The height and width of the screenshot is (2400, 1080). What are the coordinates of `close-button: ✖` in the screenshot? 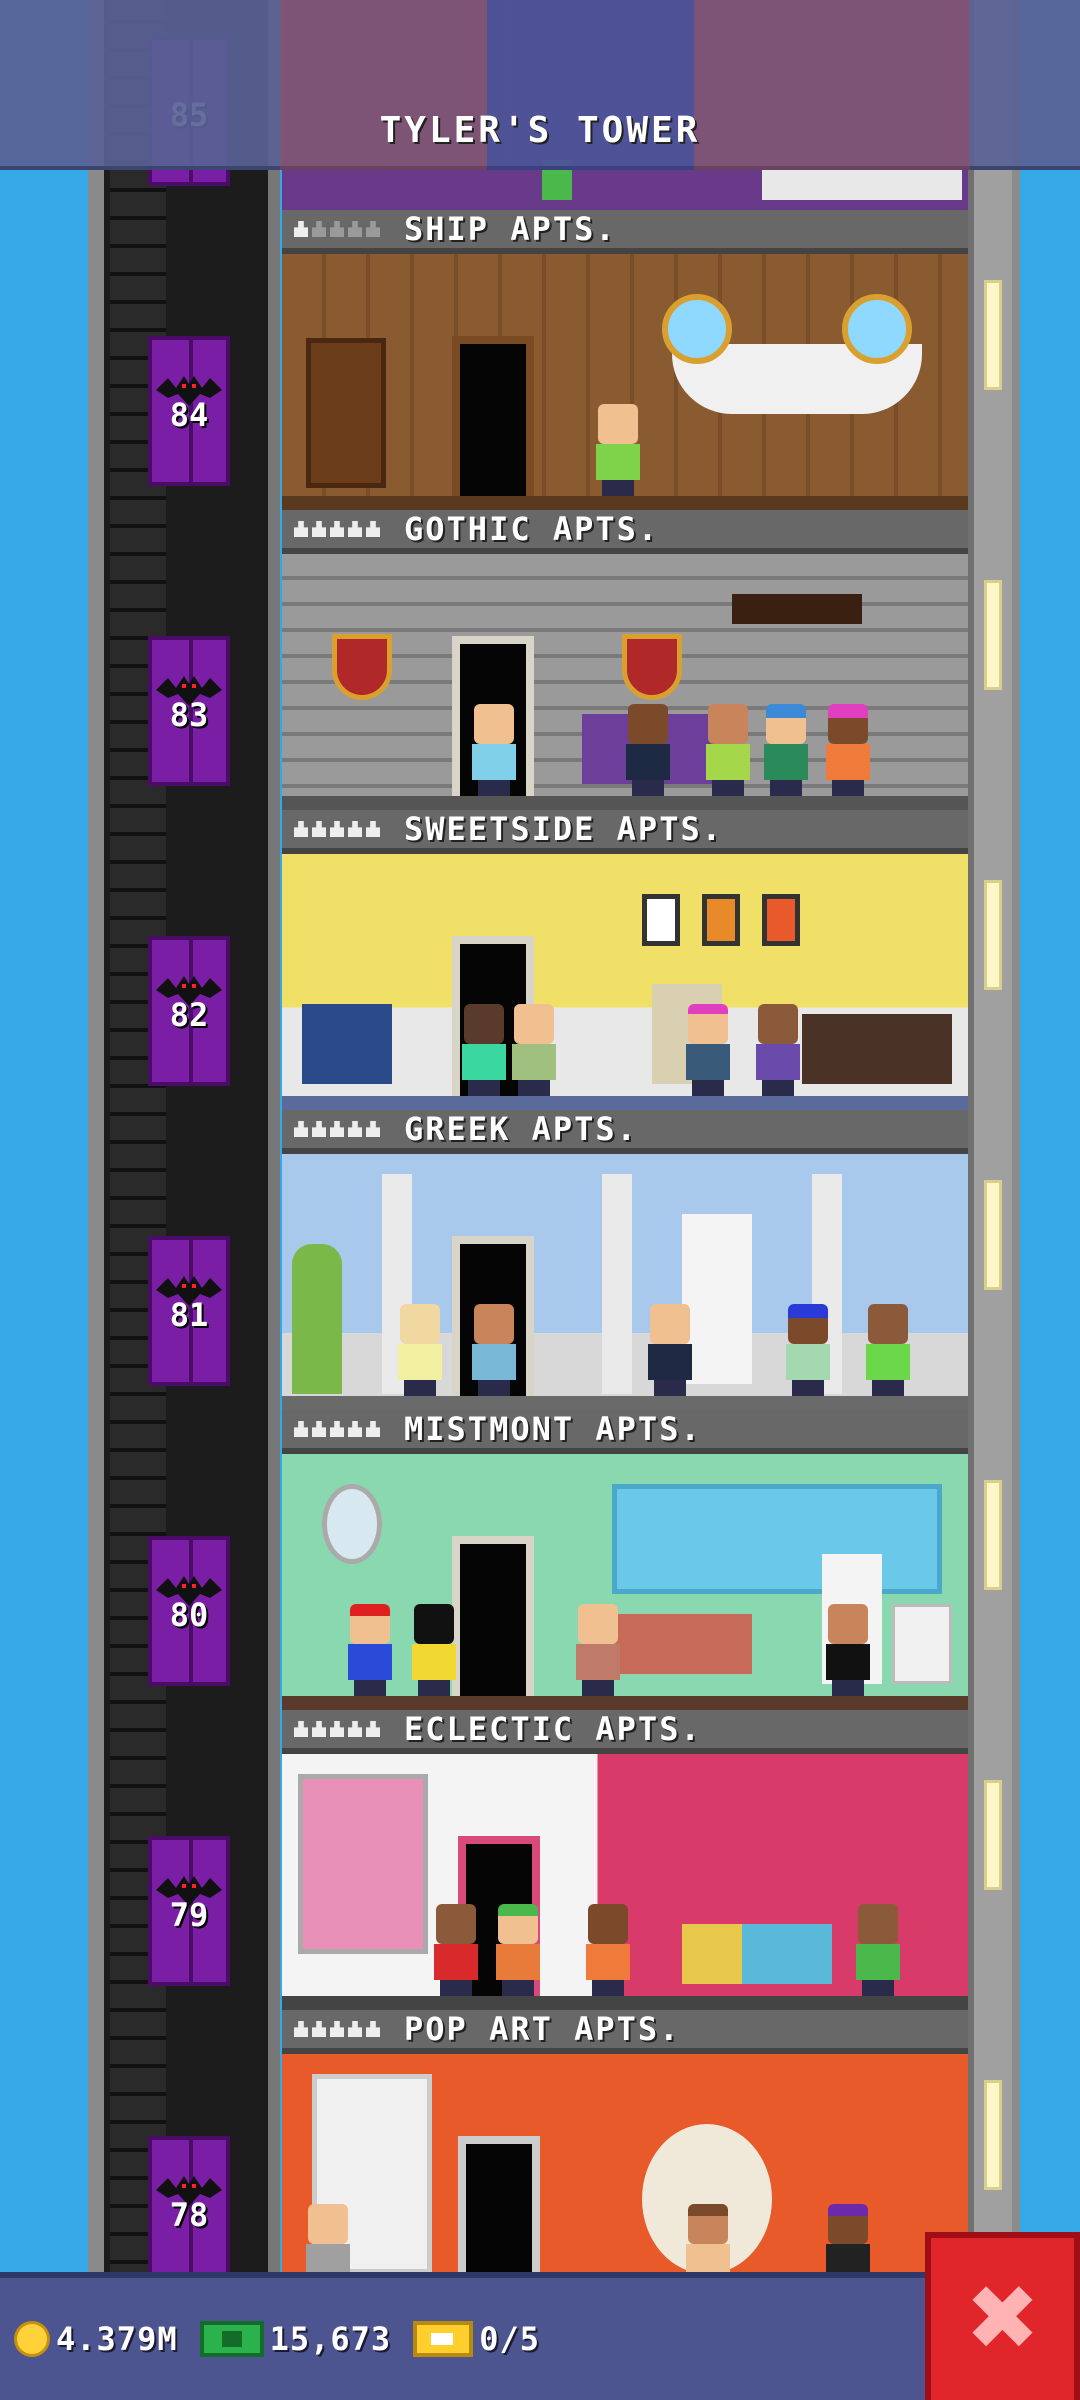 It's located at (1002, 2316).